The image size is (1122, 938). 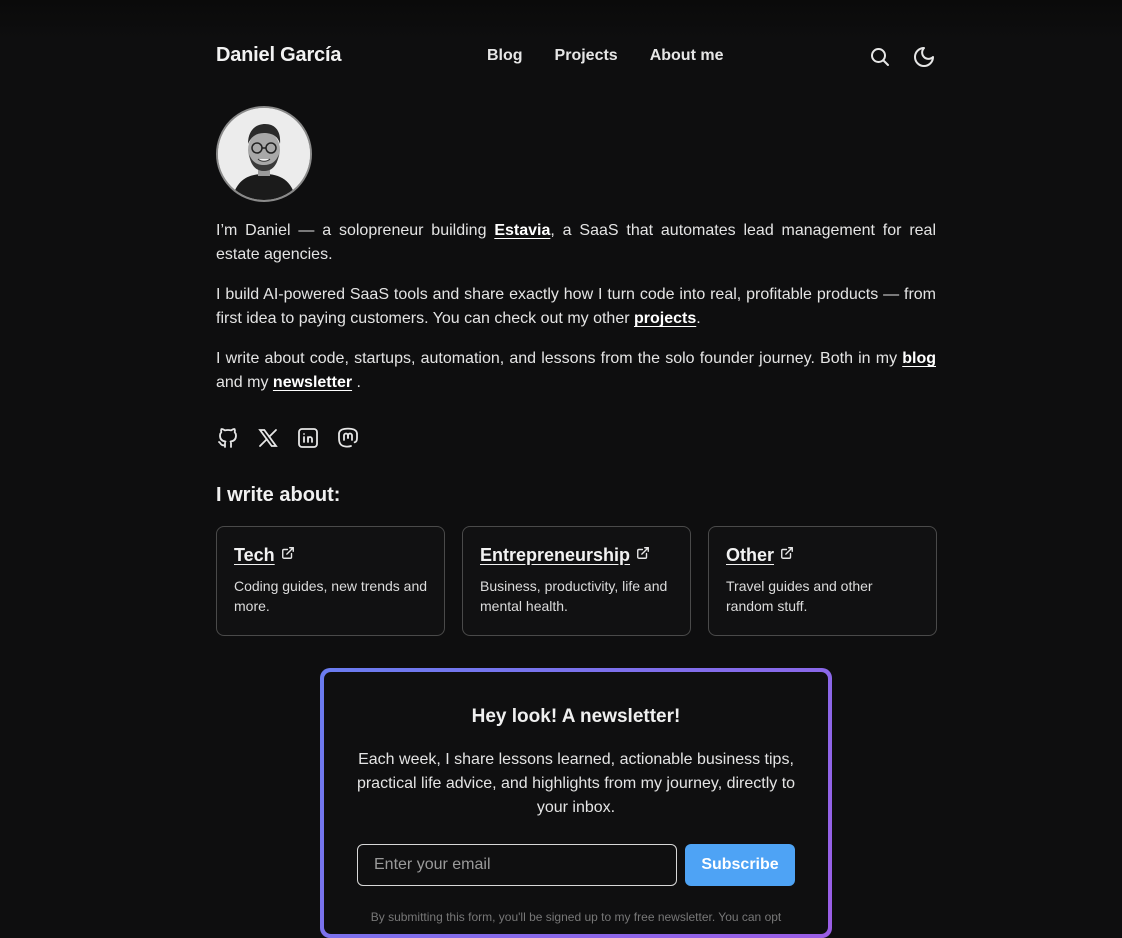 What do you see at coordinates (586, 56) in the screenshot?
I see `nav-projects: Projects` at bounding box center [586, 56].